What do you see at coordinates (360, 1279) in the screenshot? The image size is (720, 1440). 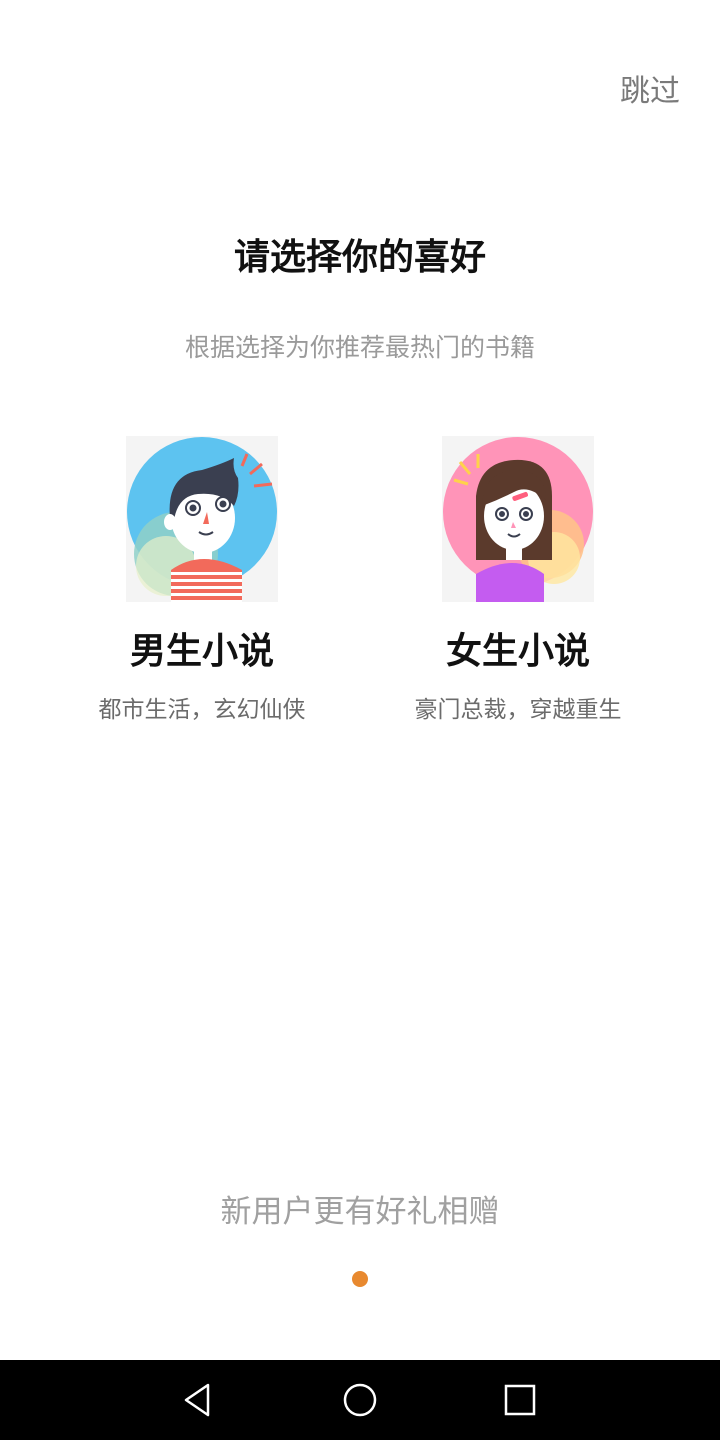 I see `page-indicator-dot` at bounding box center [360, 1279].